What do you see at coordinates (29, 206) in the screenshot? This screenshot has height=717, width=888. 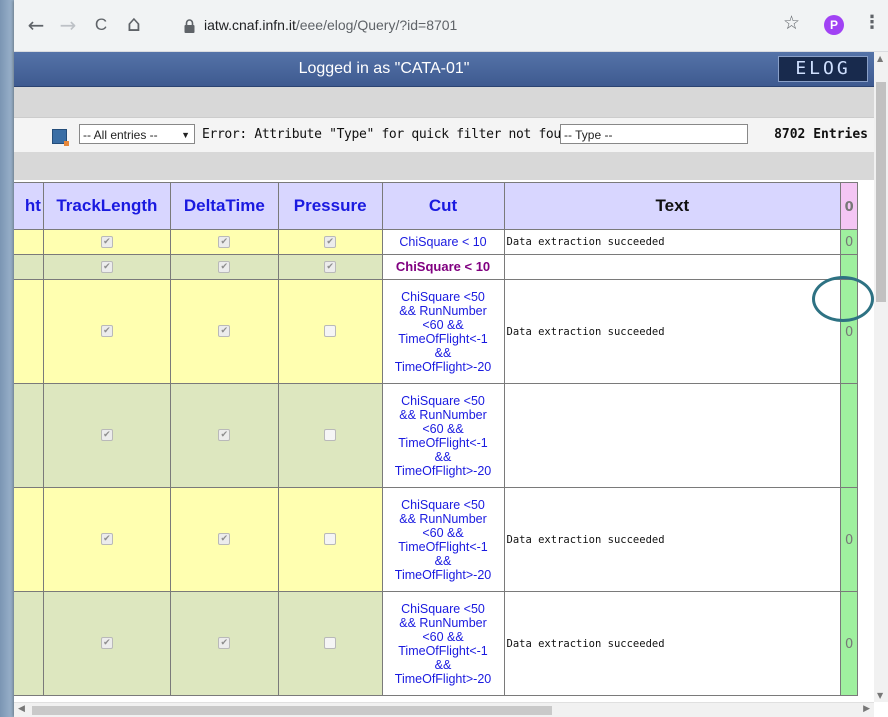 I see `column-header: ht` at bounding box center [29, 206].